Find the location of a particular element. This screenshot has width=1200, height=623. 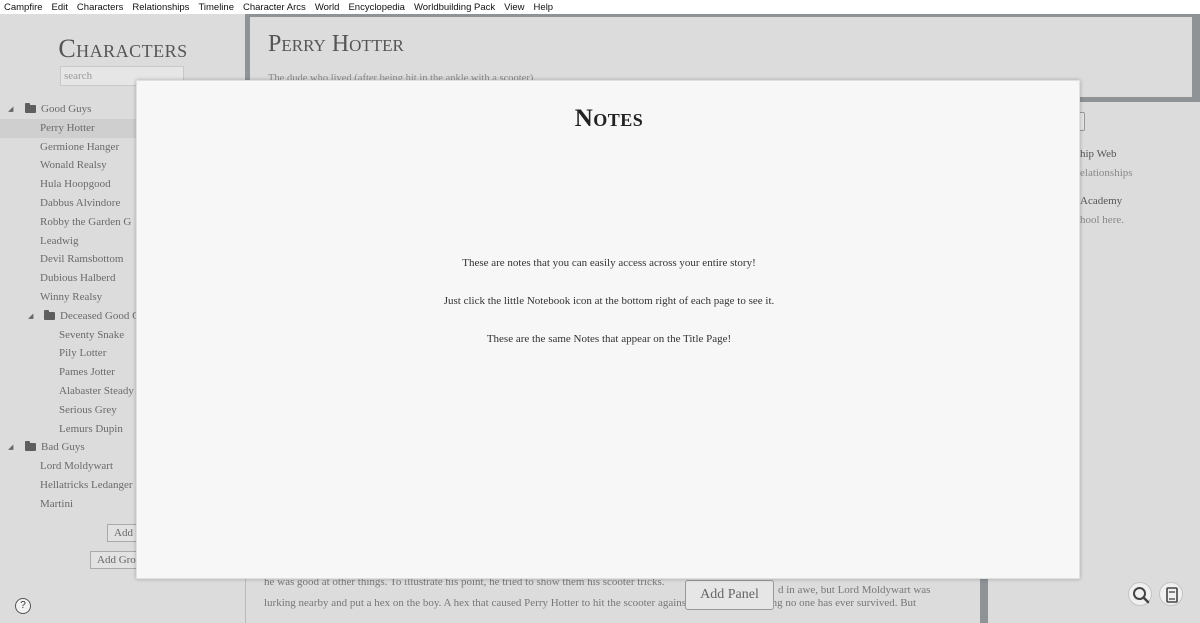

tree-item-label: Robby the Garden G is located at coordinates (86, 221).